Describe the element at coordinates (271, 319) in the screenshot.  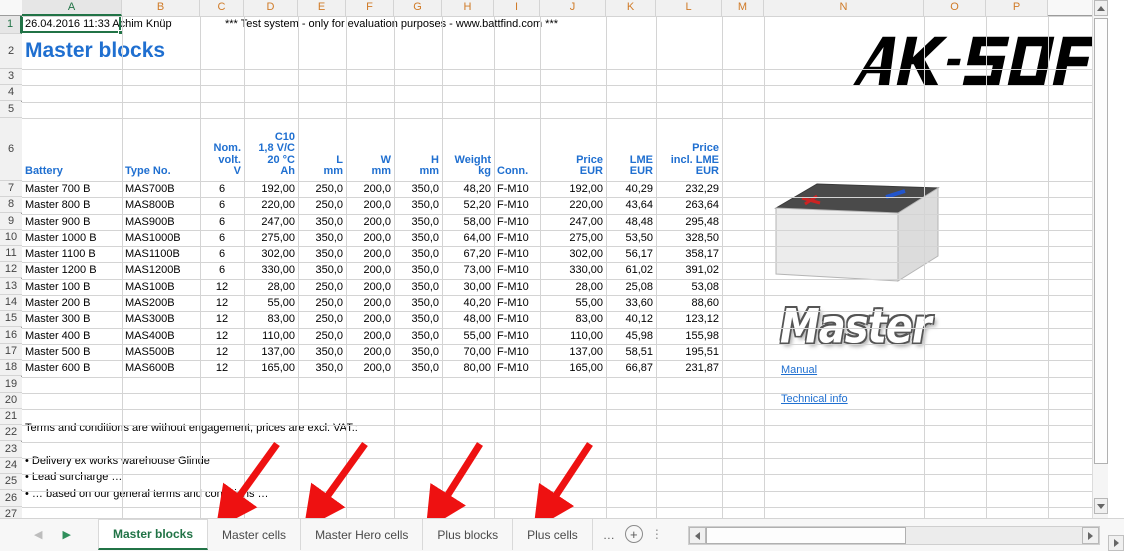
I see `table-cell: 83,00` at that location.